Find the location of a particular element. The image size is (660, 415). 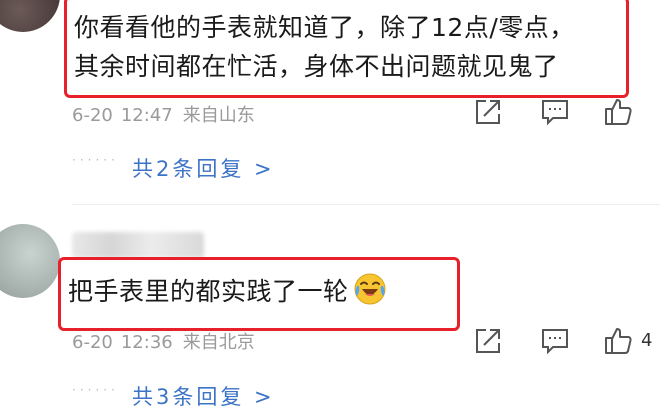

like-count: 4 is located at coordinates (647, 340).